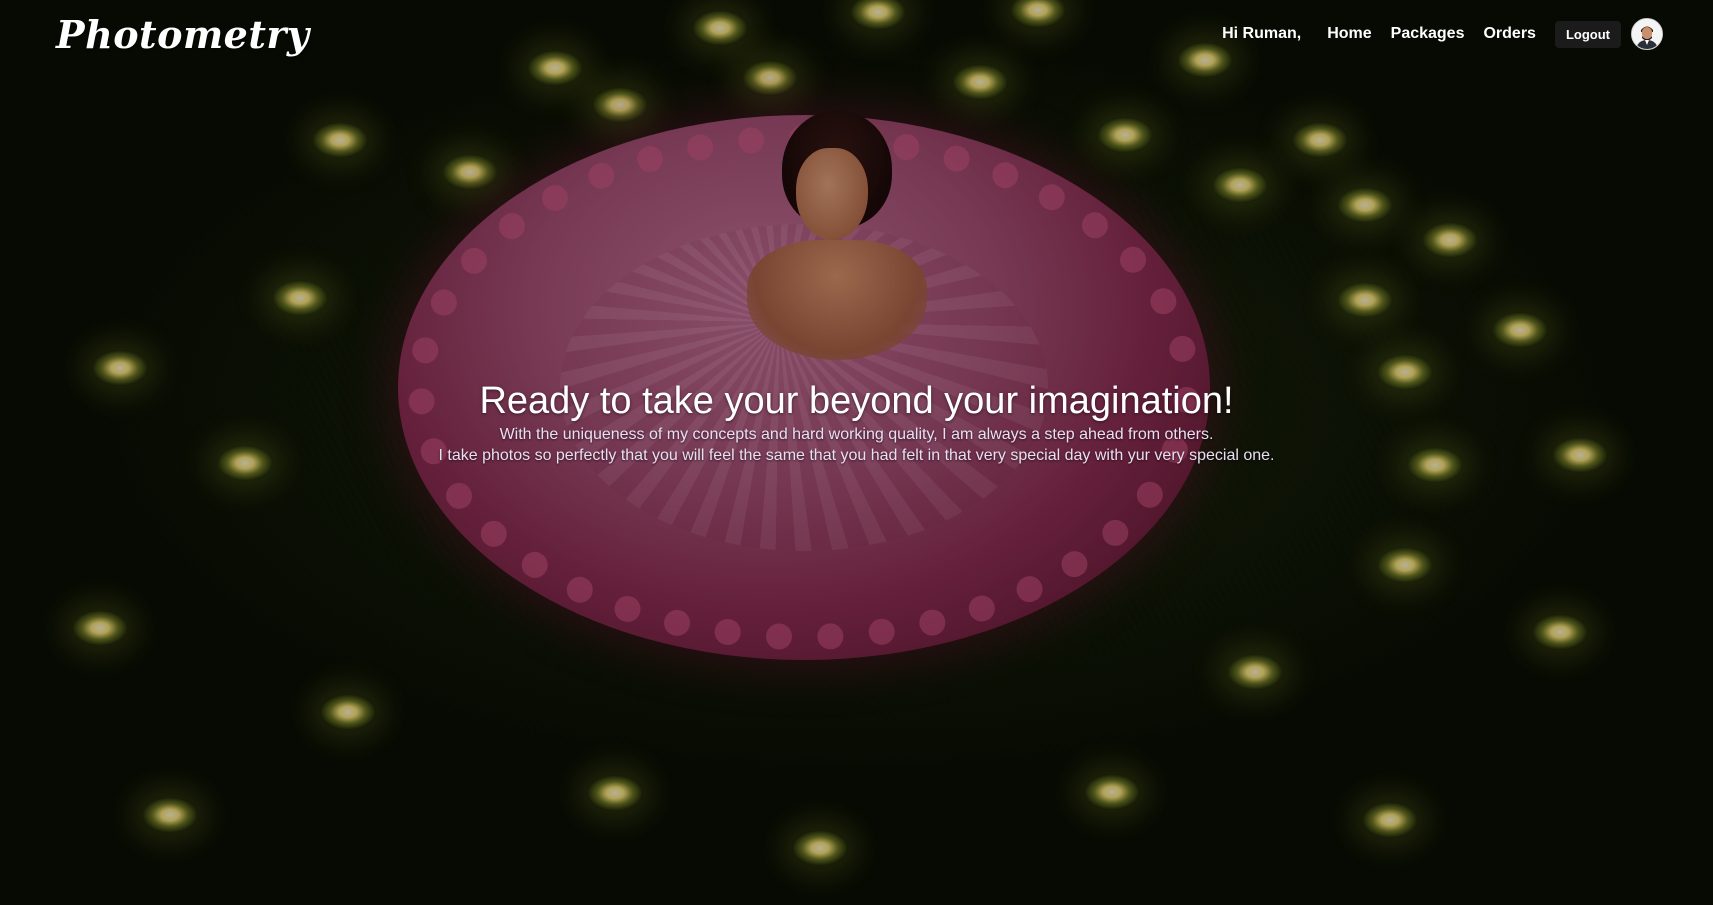 The image size is (1713, 905). I want to click on avatar-photo, so click(1647, 34).